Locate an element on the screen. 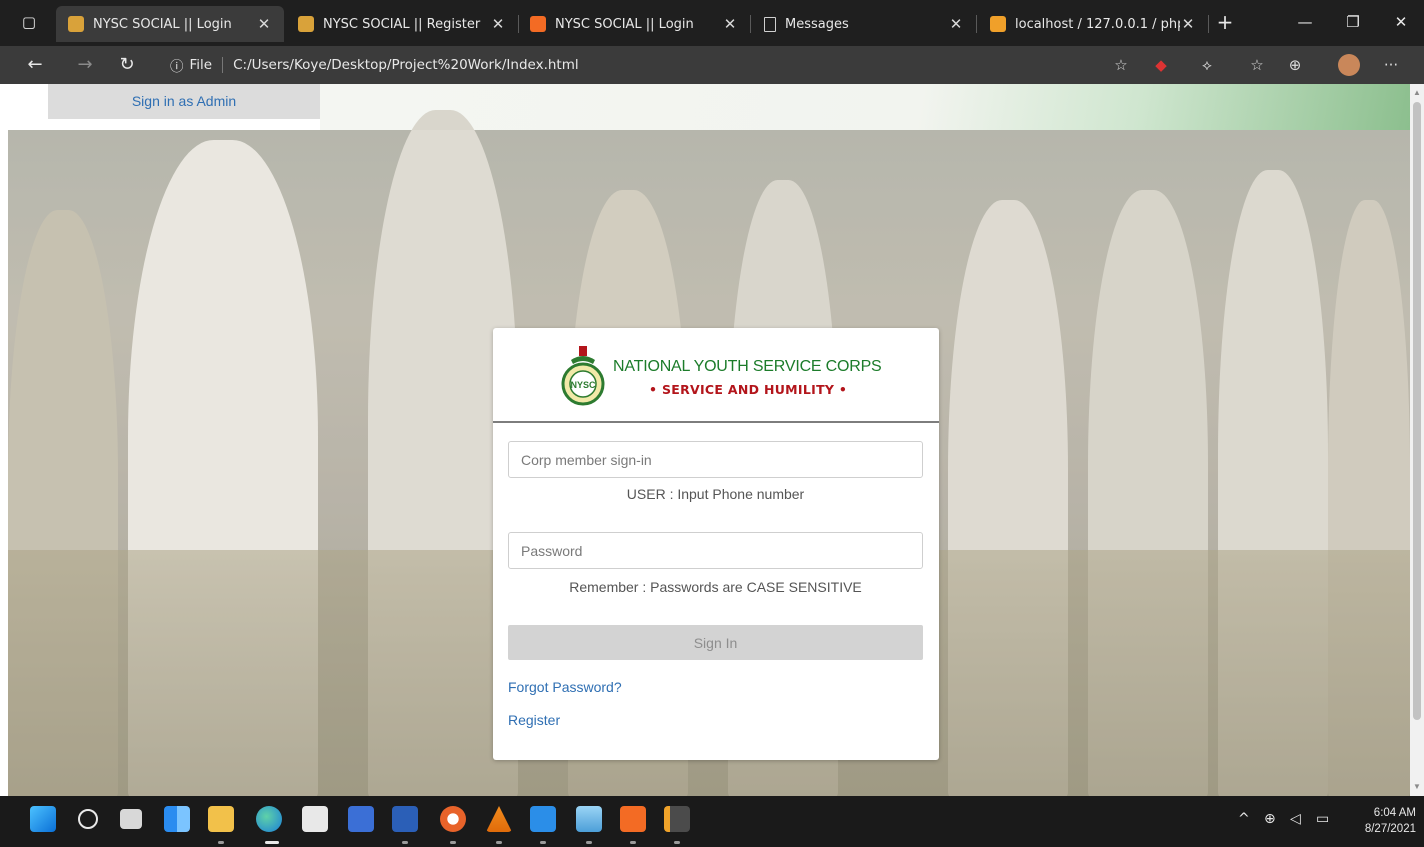 Image resolution: width=1424 pixels, height=847 pixels. tab-messages: Messages ✕ is located at coordinates (864, 24).